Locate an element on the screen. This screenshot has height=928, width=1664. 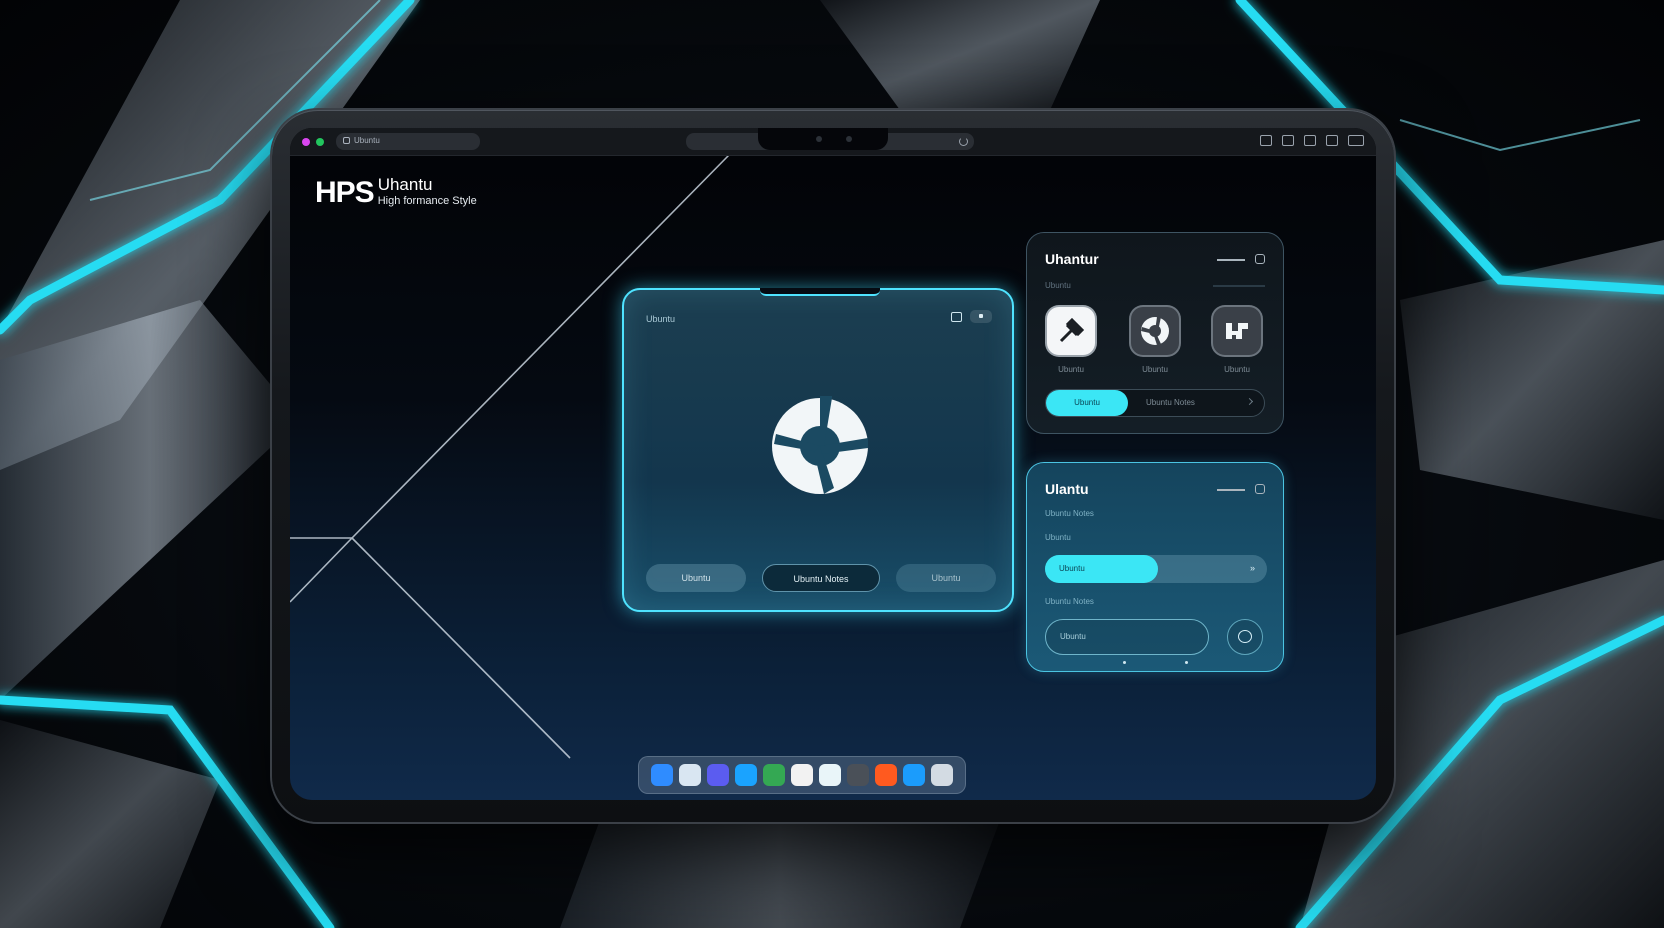
safari-icon is located at coordinates (746, 775).